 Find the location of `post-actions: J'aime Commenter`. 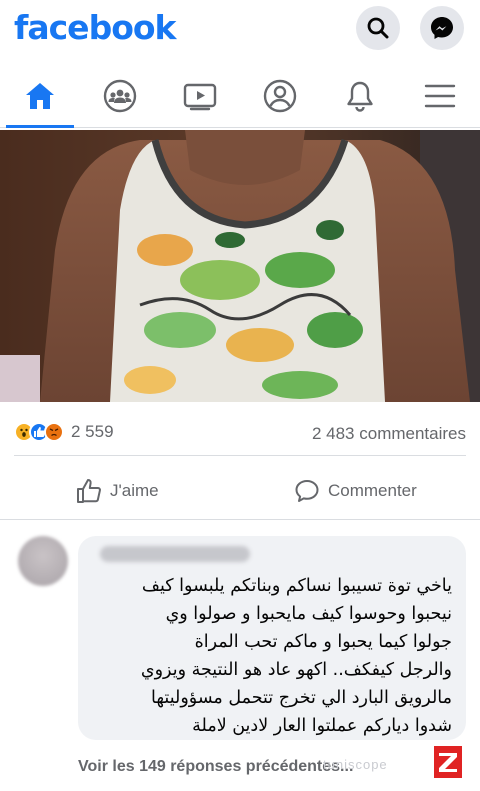

post-actions: J'aime Commenter is located at coordinates (240, 494).